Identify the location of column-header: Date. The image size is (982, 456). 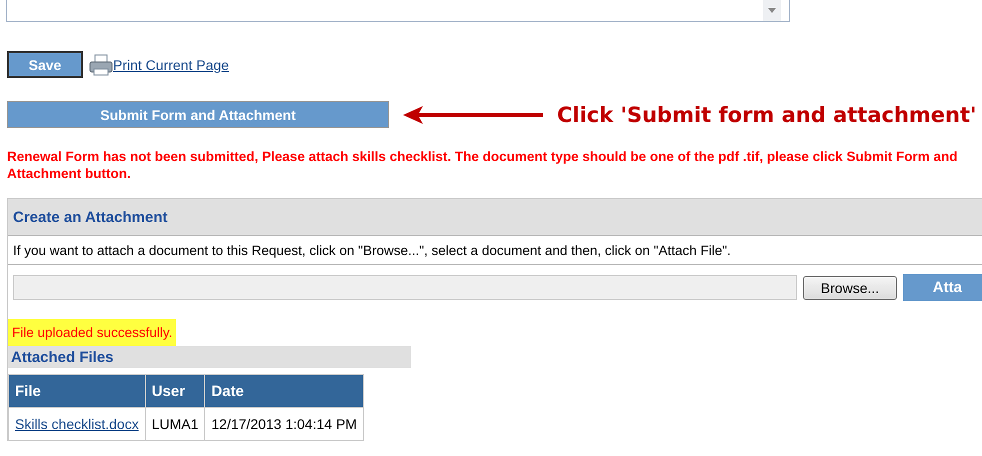
(284, 391).